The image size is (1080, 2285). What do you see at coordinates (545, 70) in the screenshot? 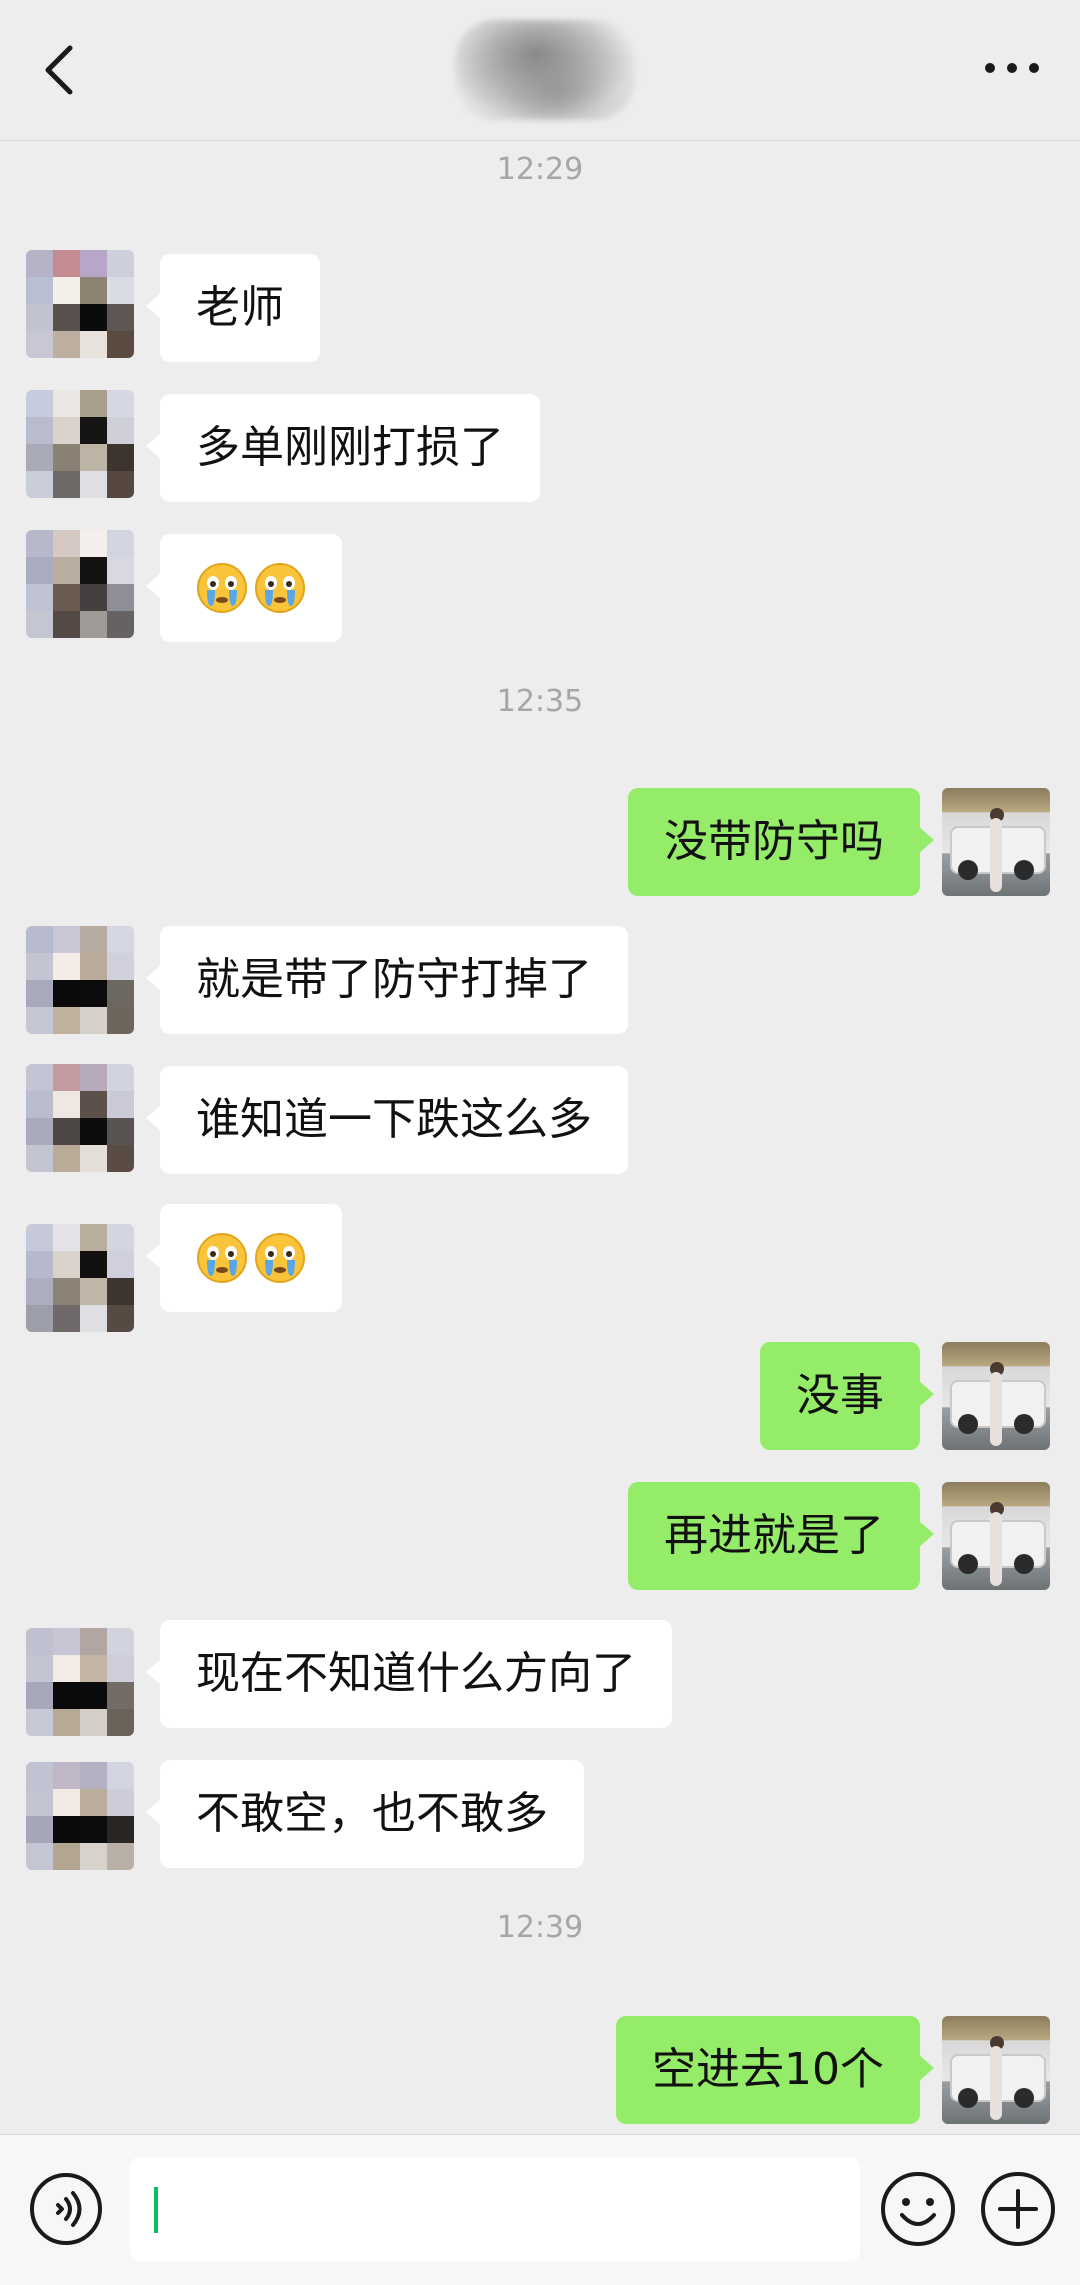
I see `contact-name-blurred` at bounding box center [545, 70].